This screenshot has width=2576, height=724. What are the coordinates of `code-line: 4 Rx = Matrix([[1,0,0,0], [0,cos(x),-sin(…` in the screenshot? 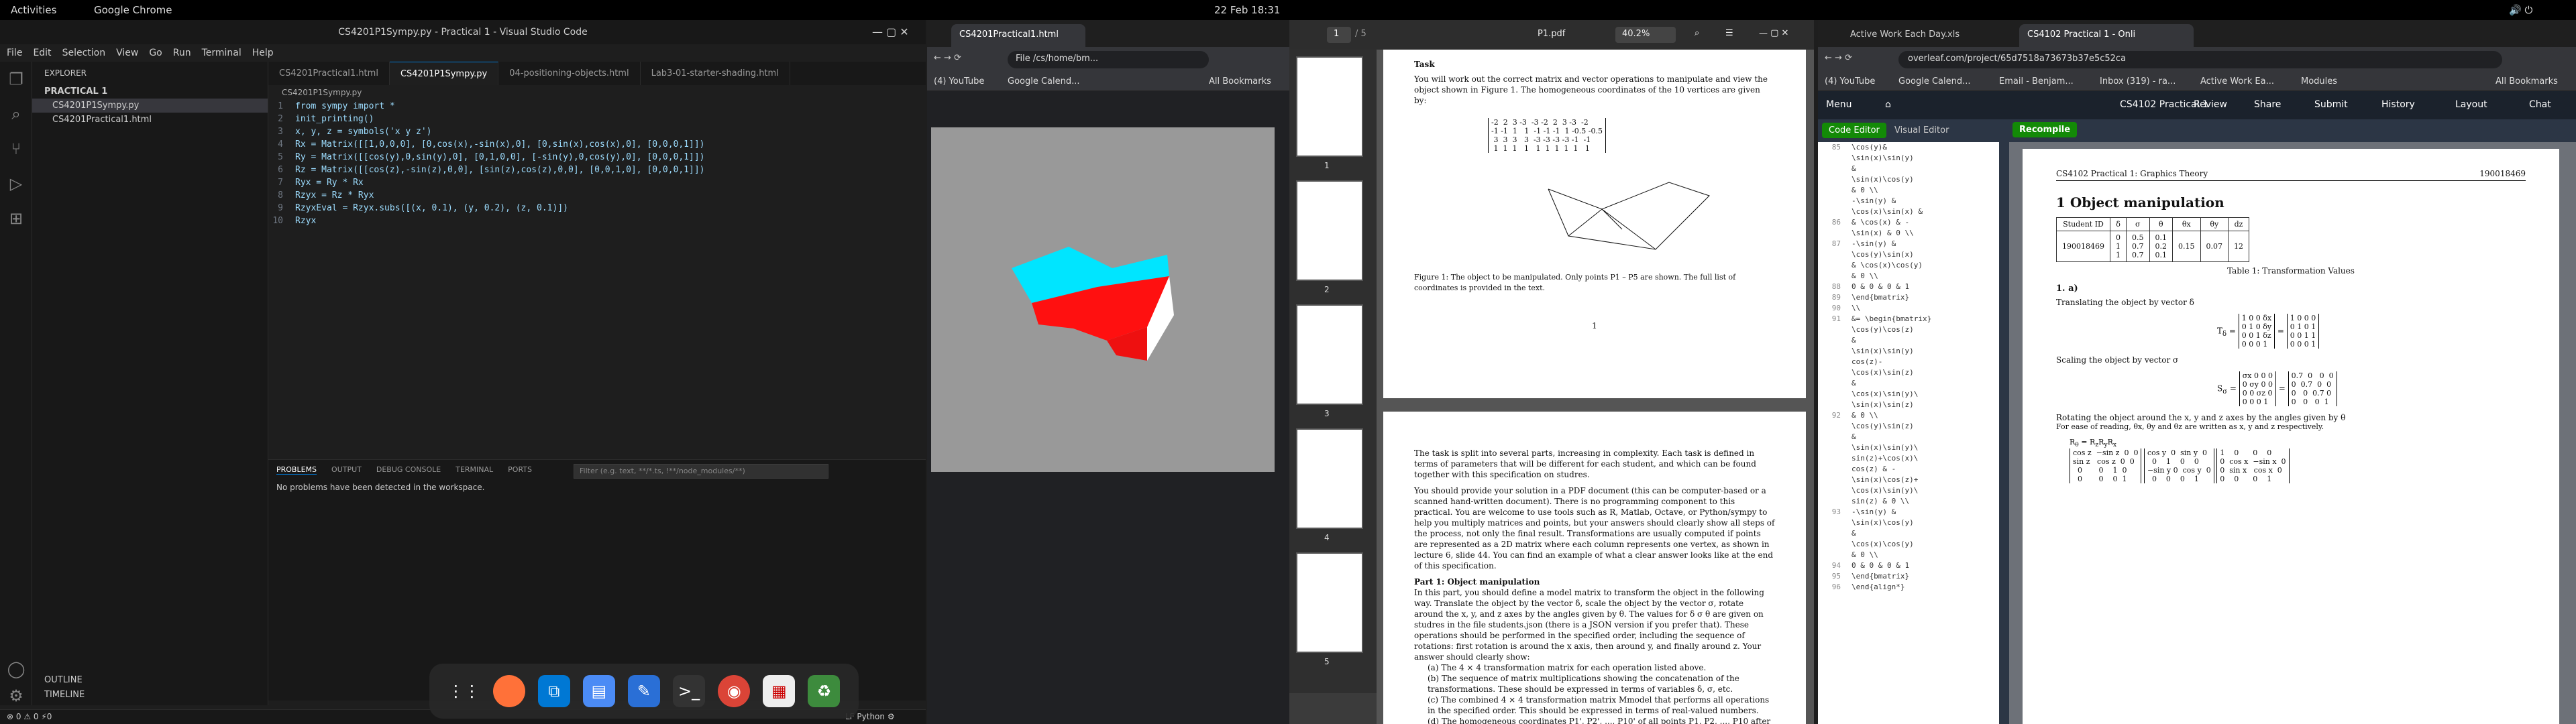 It's located at (597, 144).